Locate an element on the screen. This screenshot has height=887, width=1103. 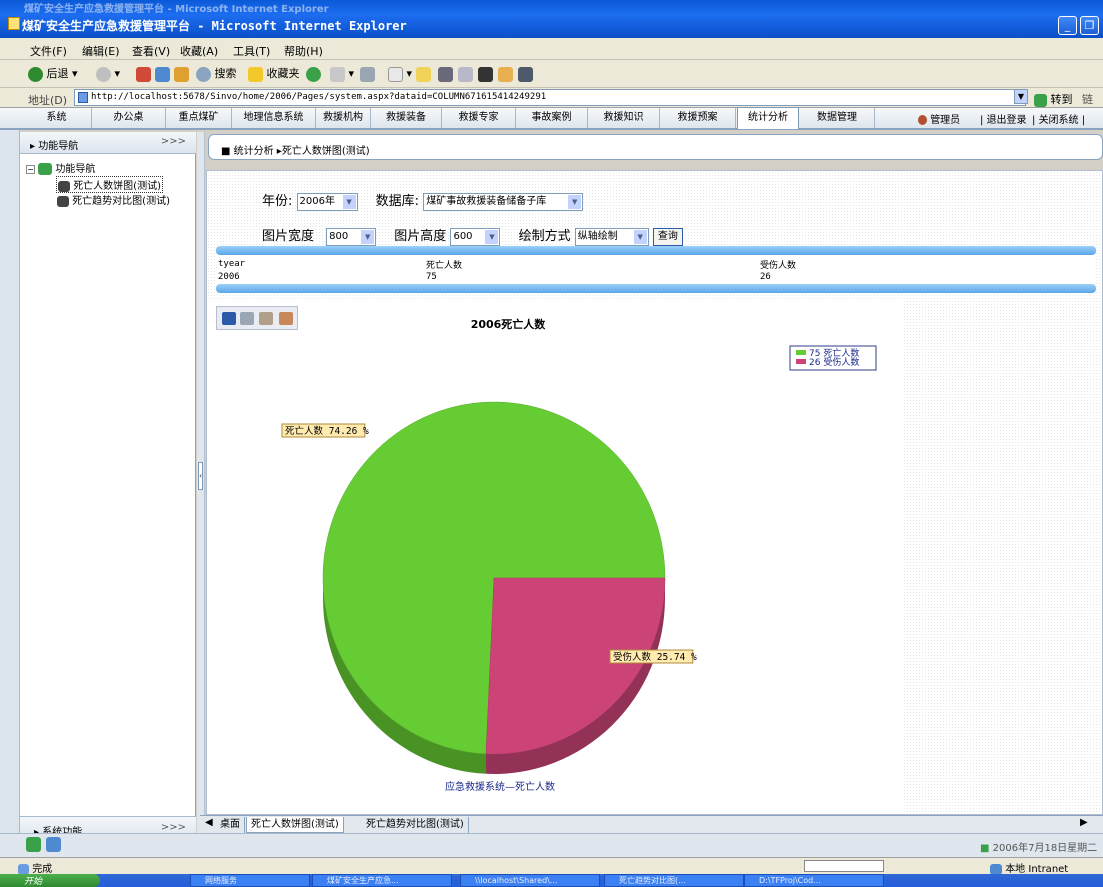
tab-scroll-right-icon: ▶ is located at coordinates (1084, 822).